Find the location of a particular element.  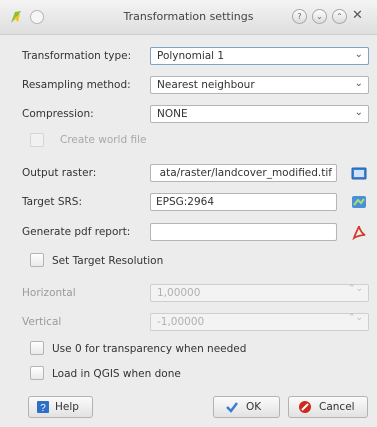

use-zero-transparency-checkbox is located at coordinates (37, 348).